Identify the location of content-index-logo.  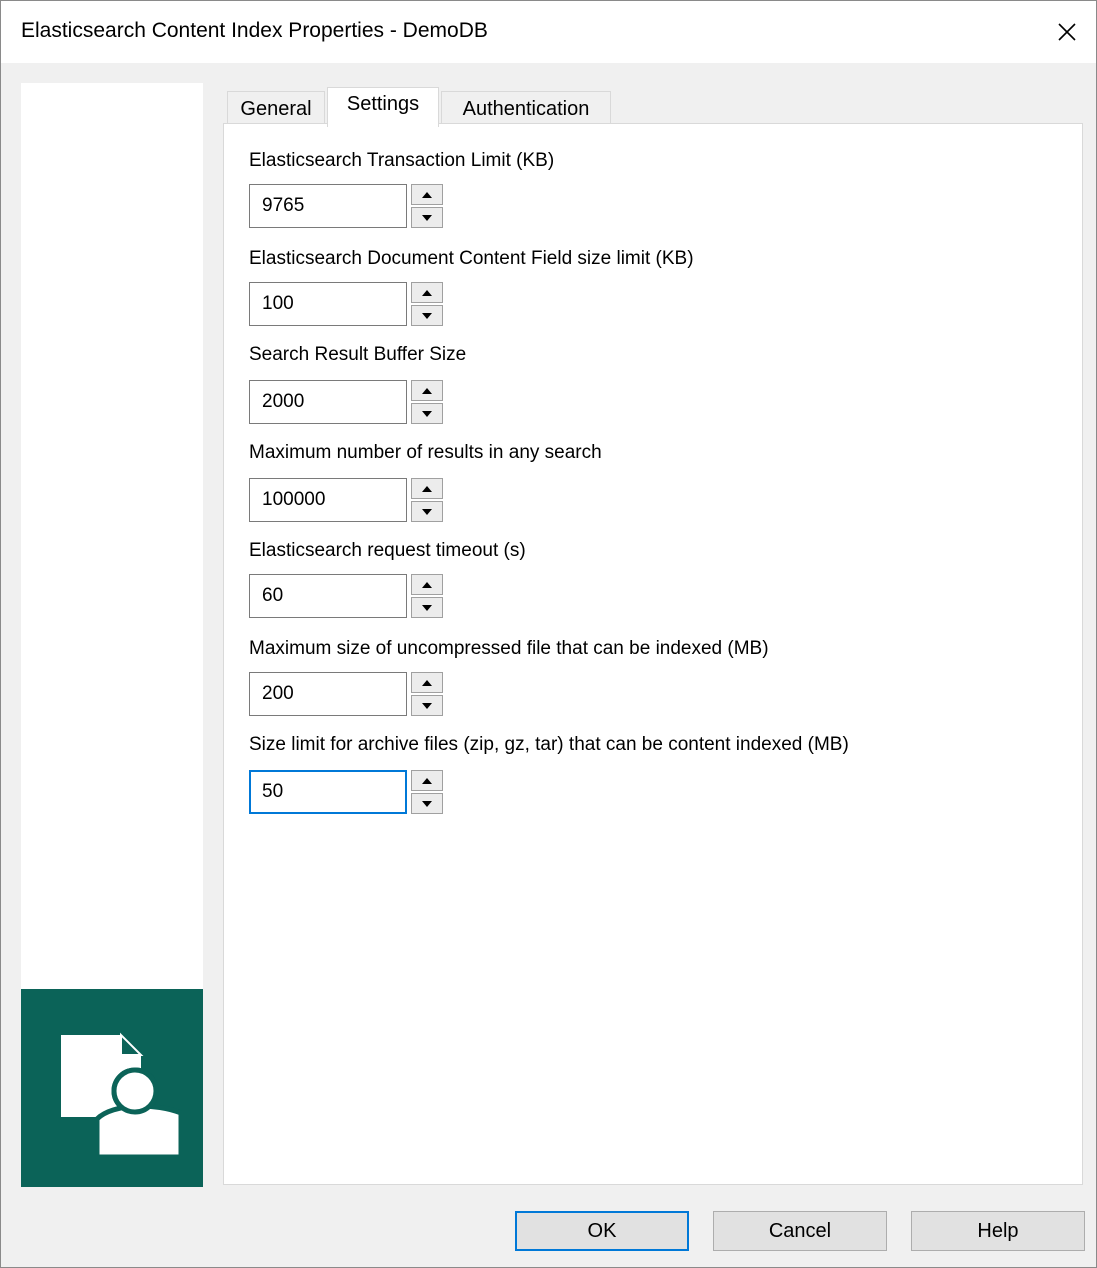
(112, 1088).